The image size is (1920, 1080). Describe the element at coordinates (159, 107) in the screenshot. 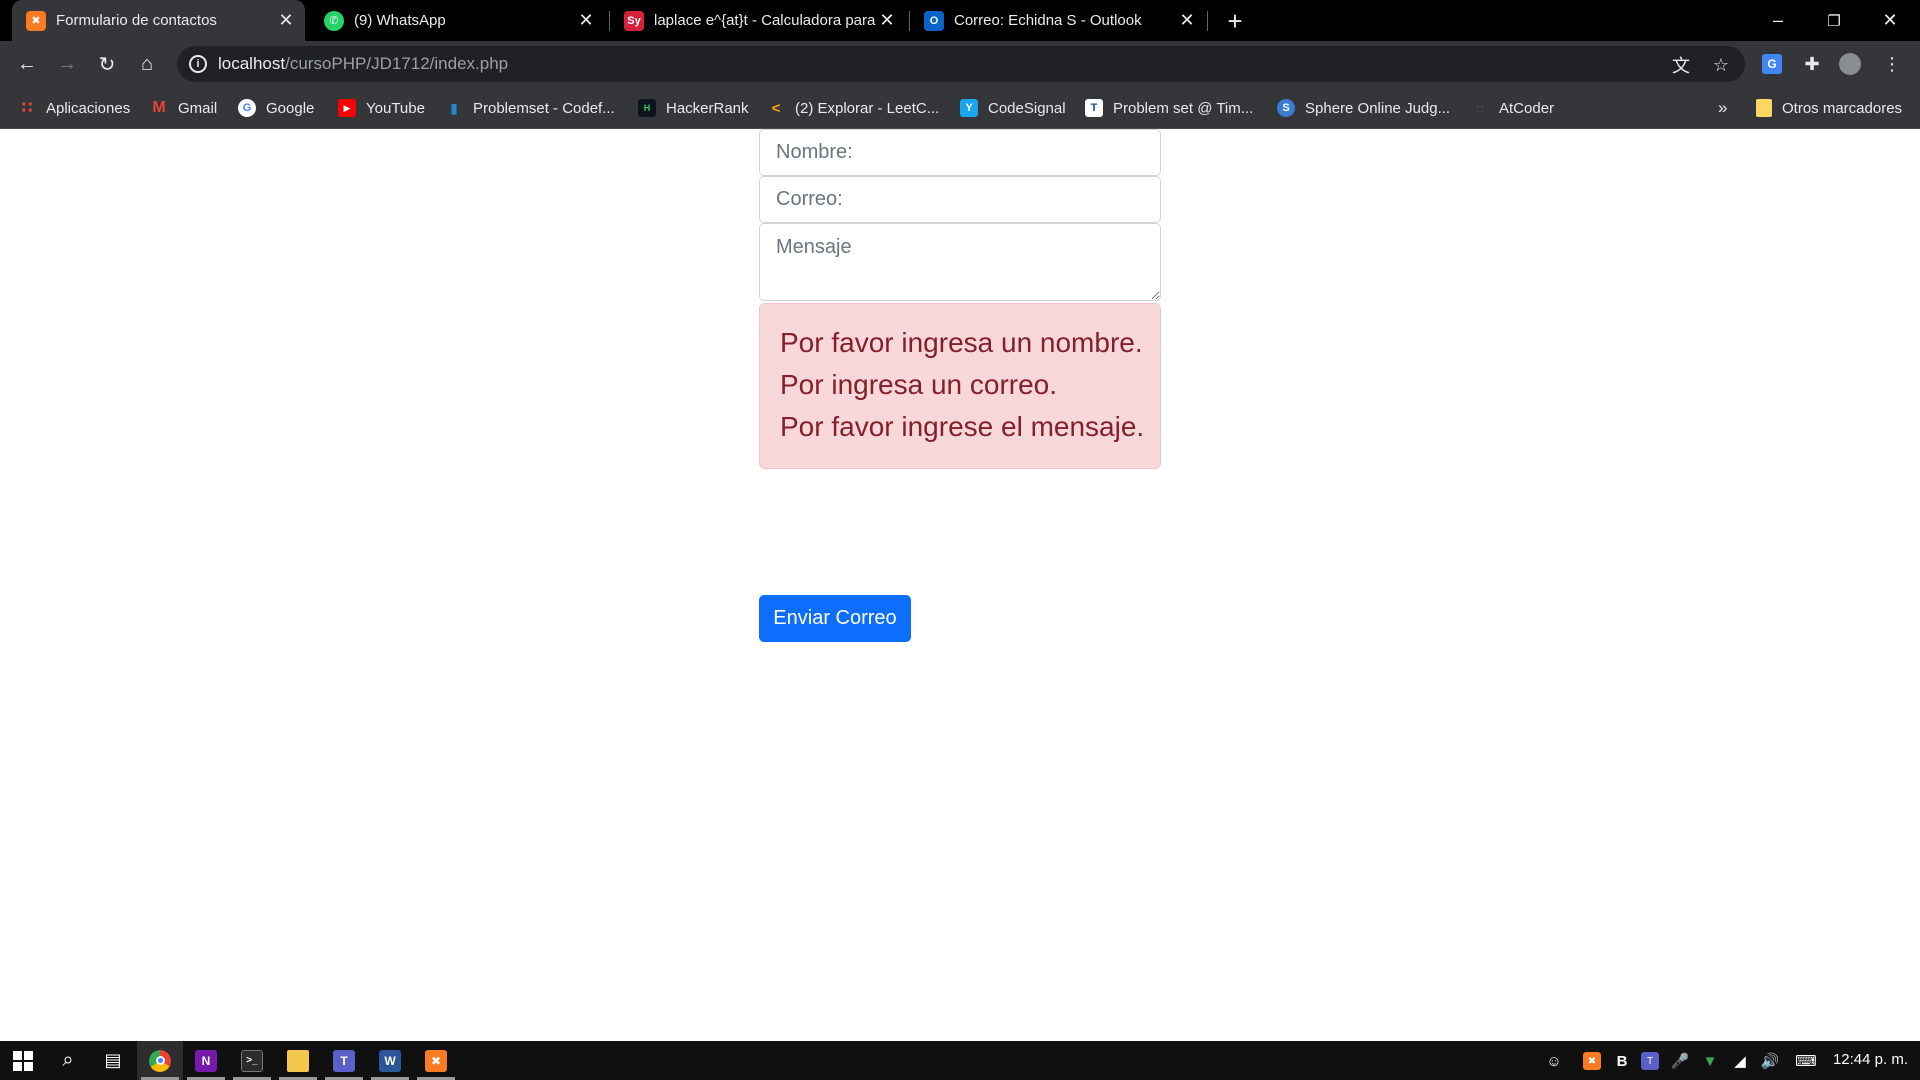

I see `gmail-icon: M` at that location.